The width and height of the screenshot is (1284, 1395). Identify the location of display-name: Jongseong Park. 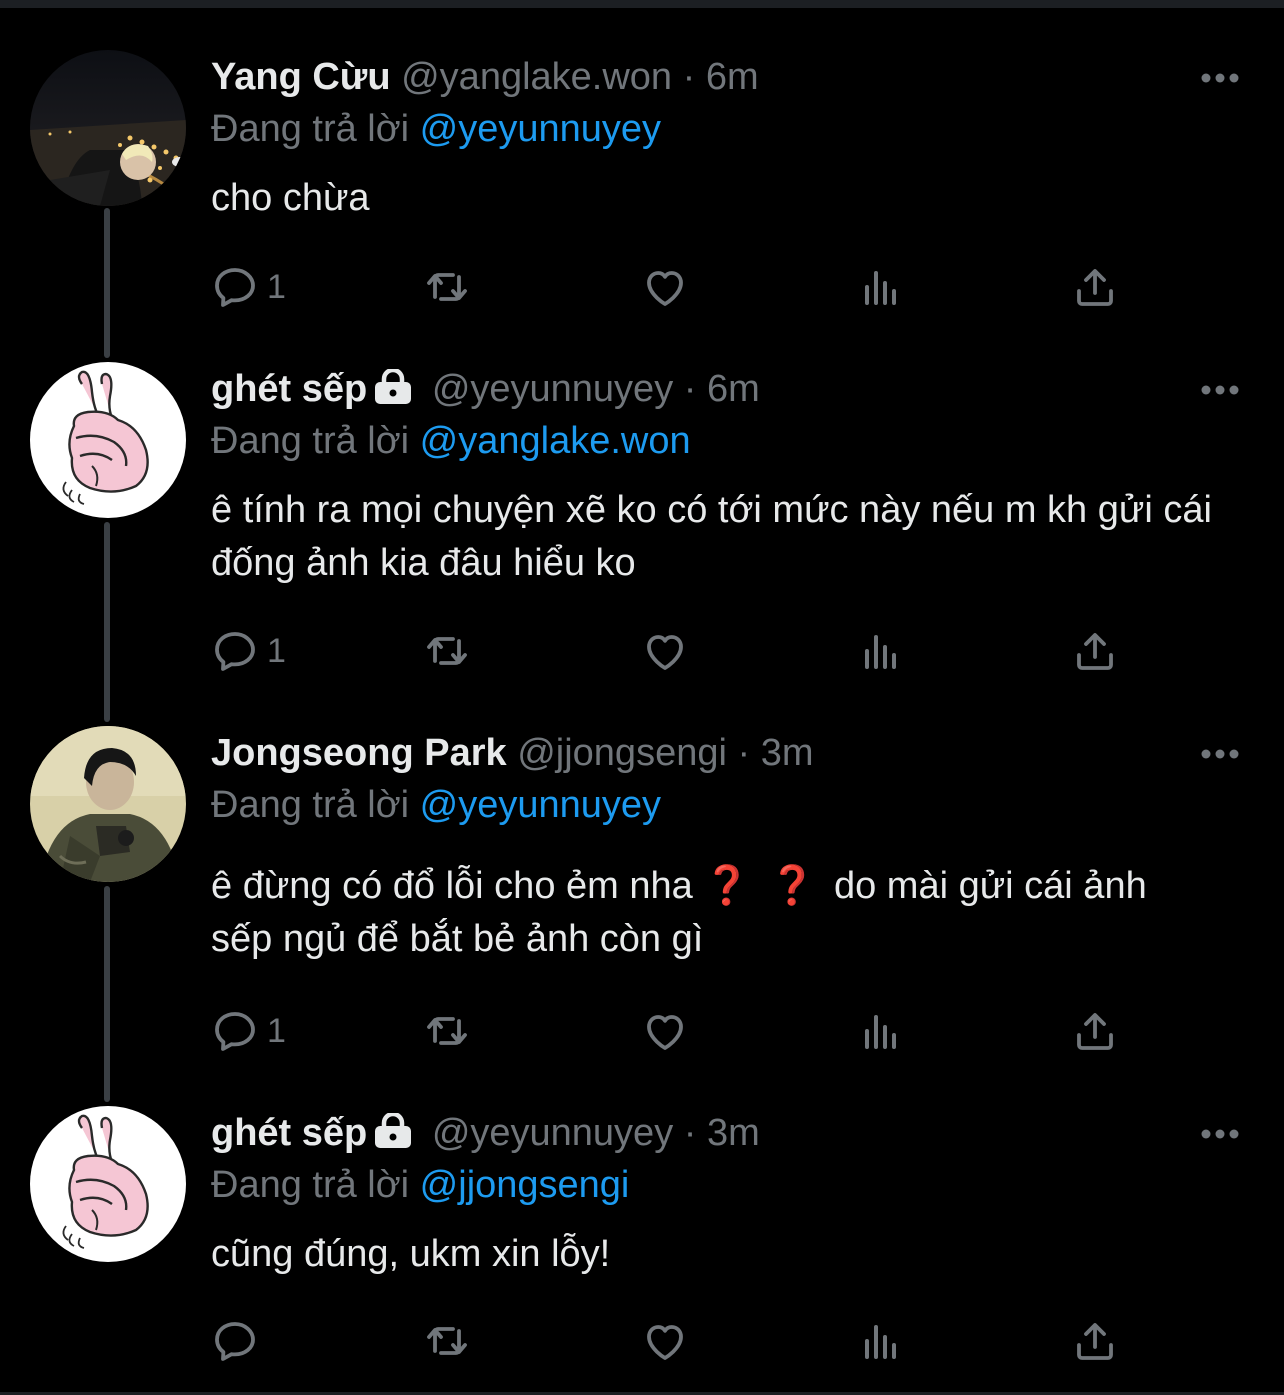
(359, 753).